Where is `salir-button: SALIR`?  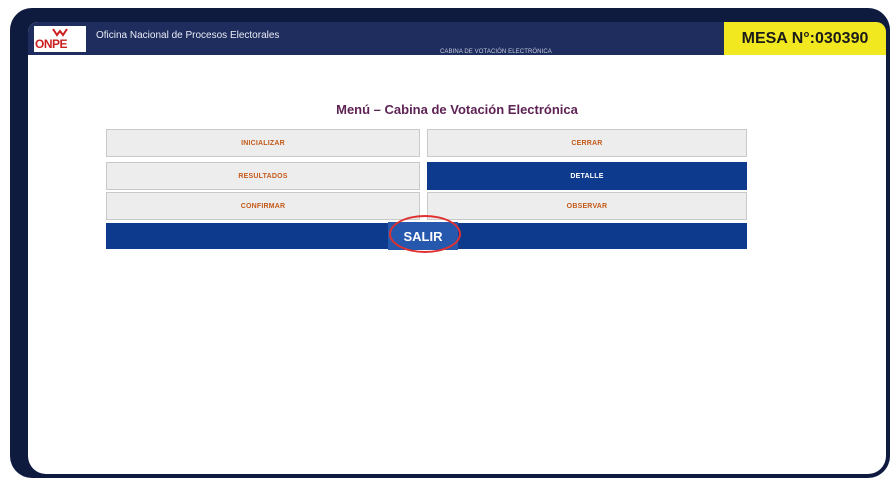
salir-button: SALIR is located at coordinates (426, 234).